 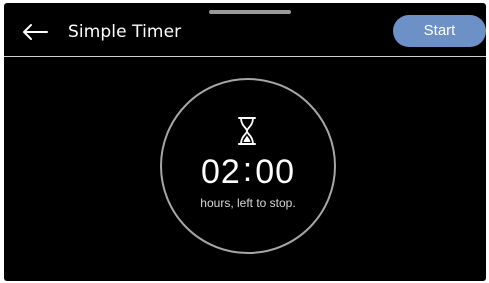 I want to click on time-display: 02:00, so click(x=248, y=171).